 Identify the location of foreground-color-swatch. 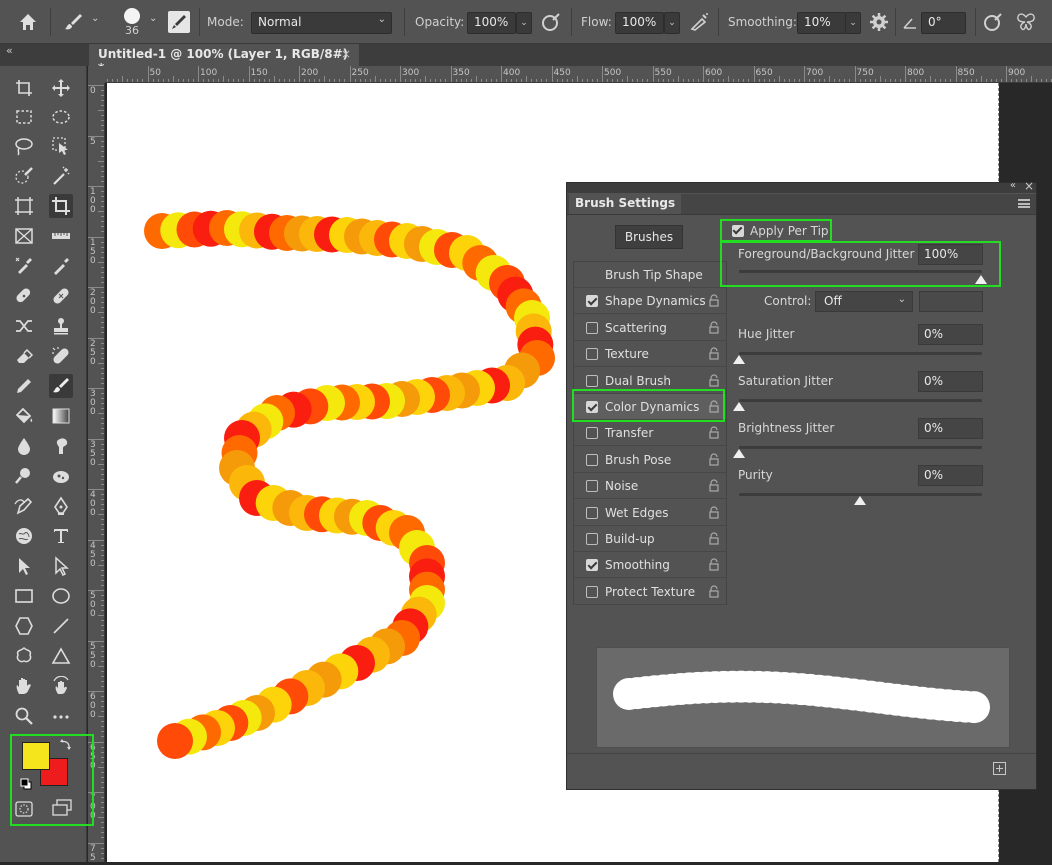
(36, 756).